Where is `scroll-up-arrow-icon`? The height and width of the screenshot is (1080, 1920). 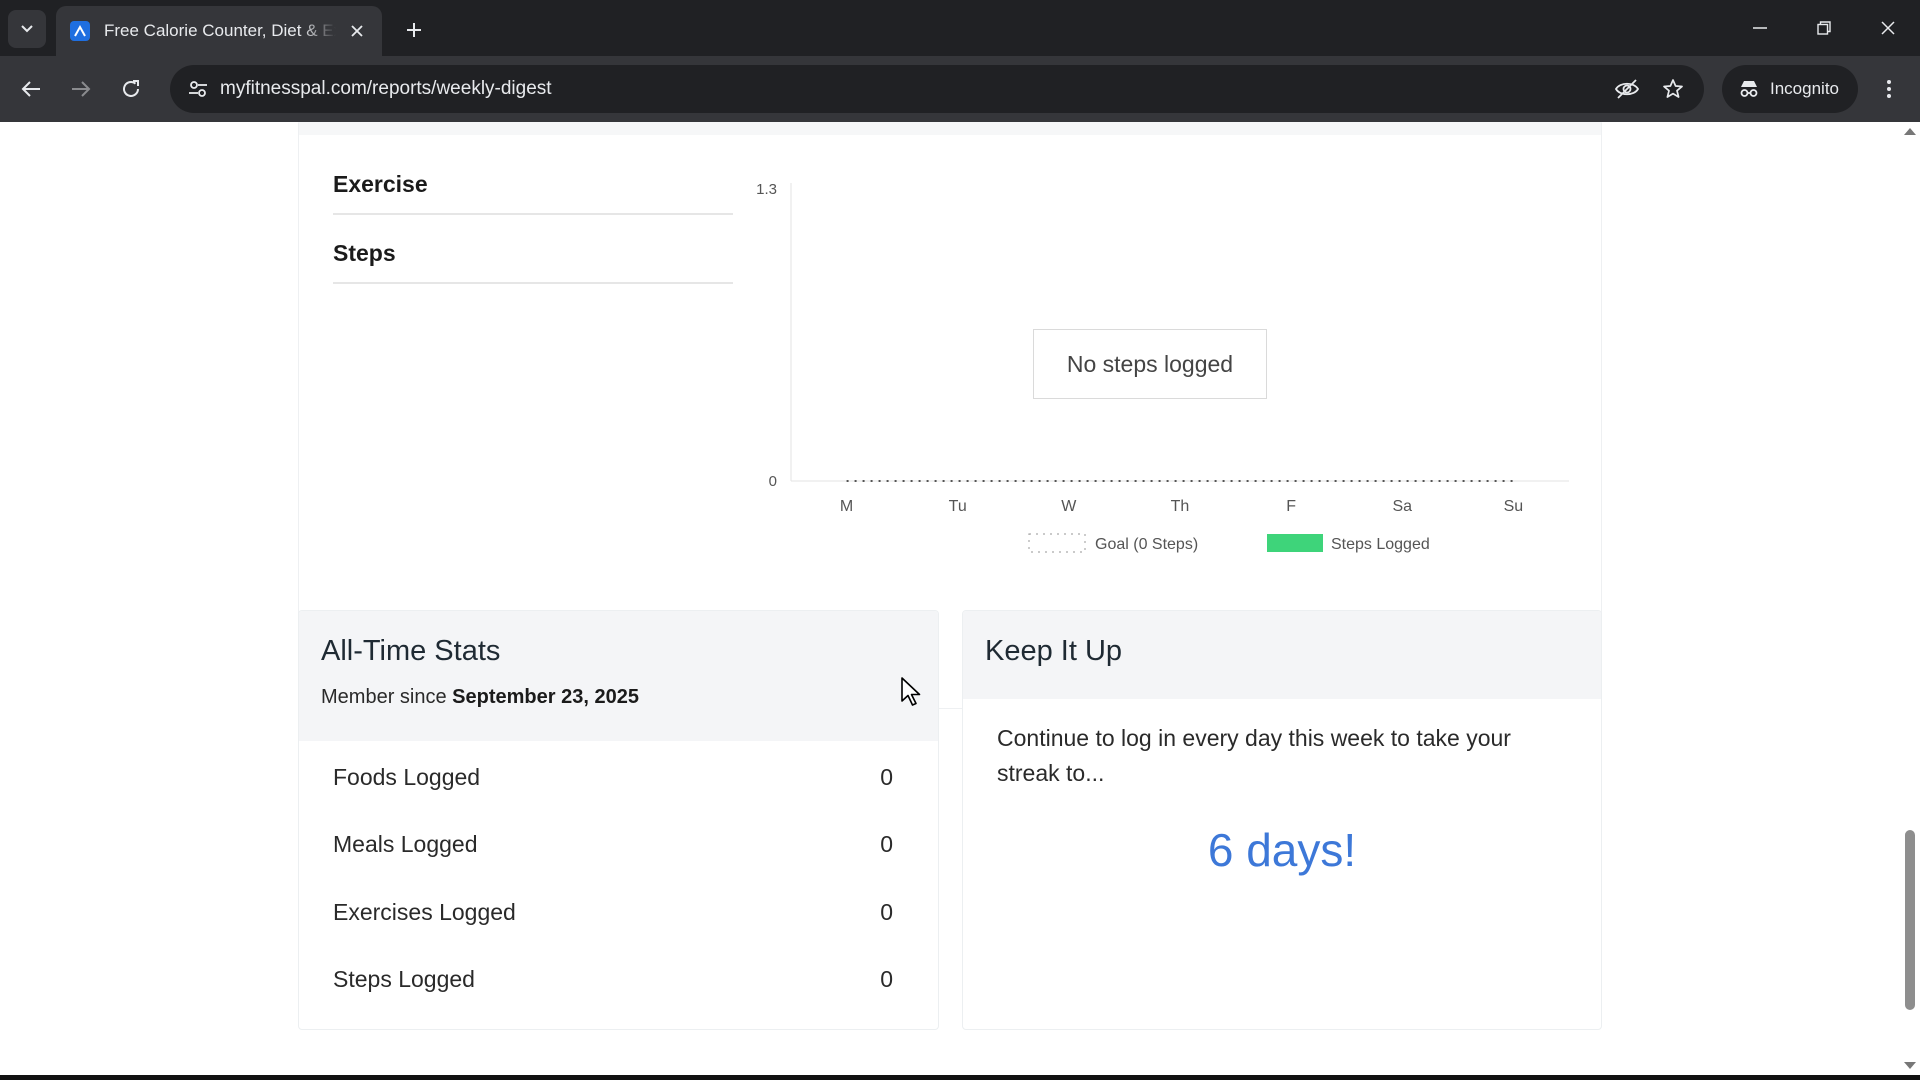 scroll-up-arrow-icon is located at coordinates (1910, 131).